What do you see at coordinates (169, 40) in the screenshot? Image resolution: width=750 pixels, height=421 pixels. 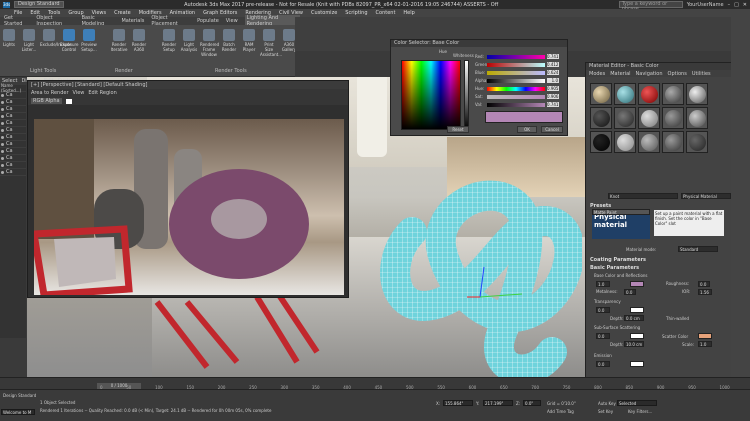 I see `ribbon-button-render-setup: Render Setup` at bounding box center [169, 40].